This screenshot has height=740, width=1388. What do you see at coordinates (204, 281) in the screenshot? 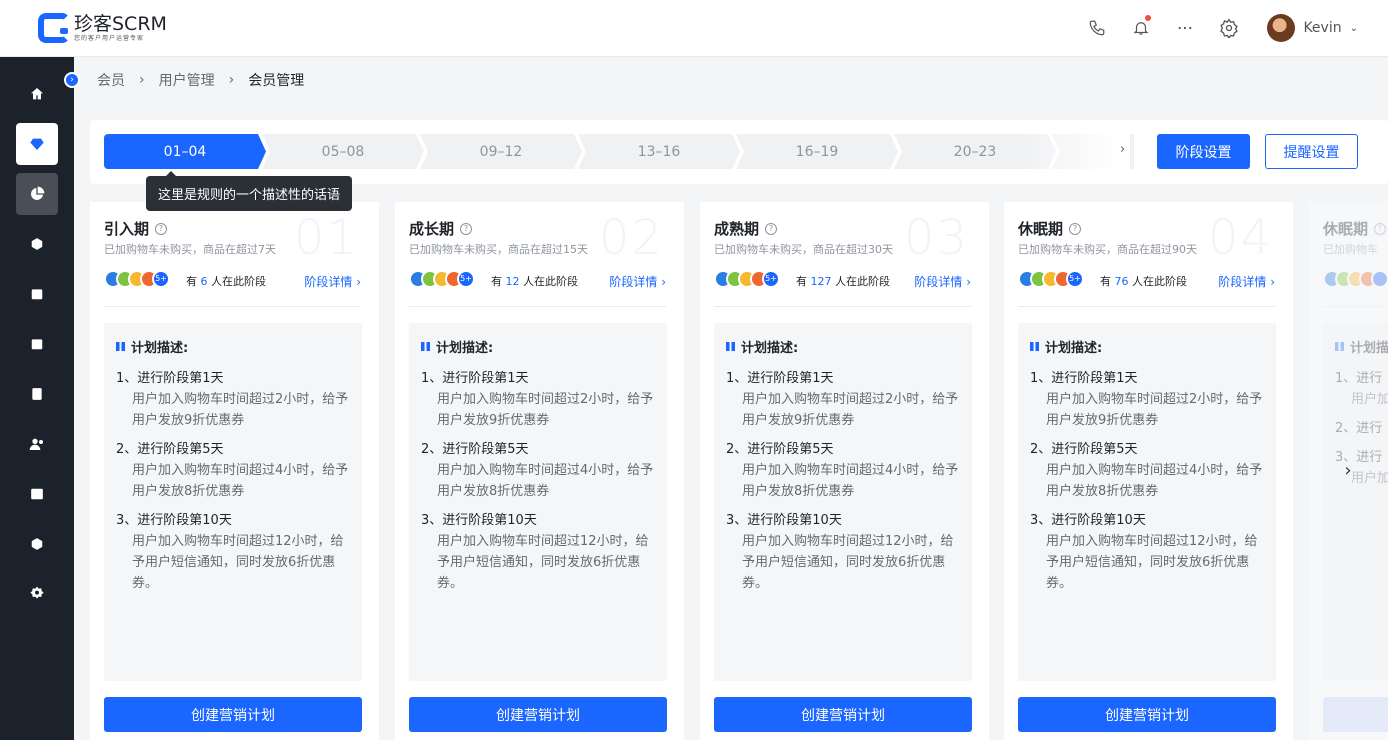
I see `count-value: 6` at bounding box center [204, 281].